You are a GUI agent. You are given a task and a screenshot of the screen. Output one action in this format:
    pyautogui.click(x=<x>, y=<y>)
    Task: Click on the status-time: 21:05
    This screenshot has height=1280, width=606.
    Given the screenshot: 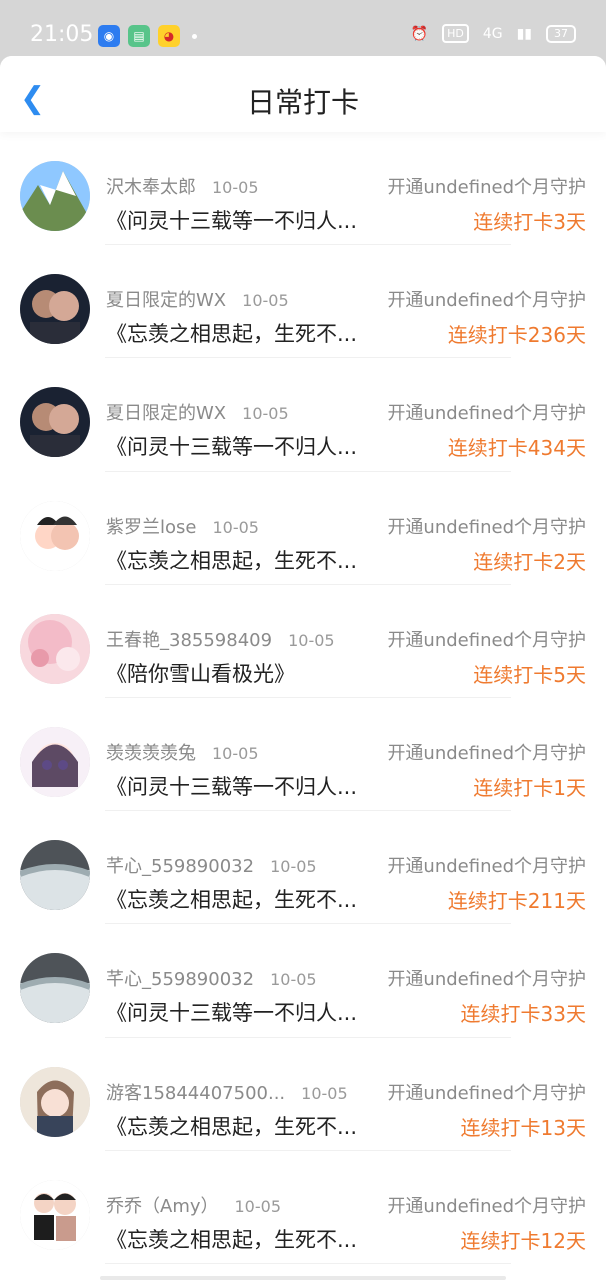 What is the action you would take?
    pyautogui.click(x=62, y=34)
    